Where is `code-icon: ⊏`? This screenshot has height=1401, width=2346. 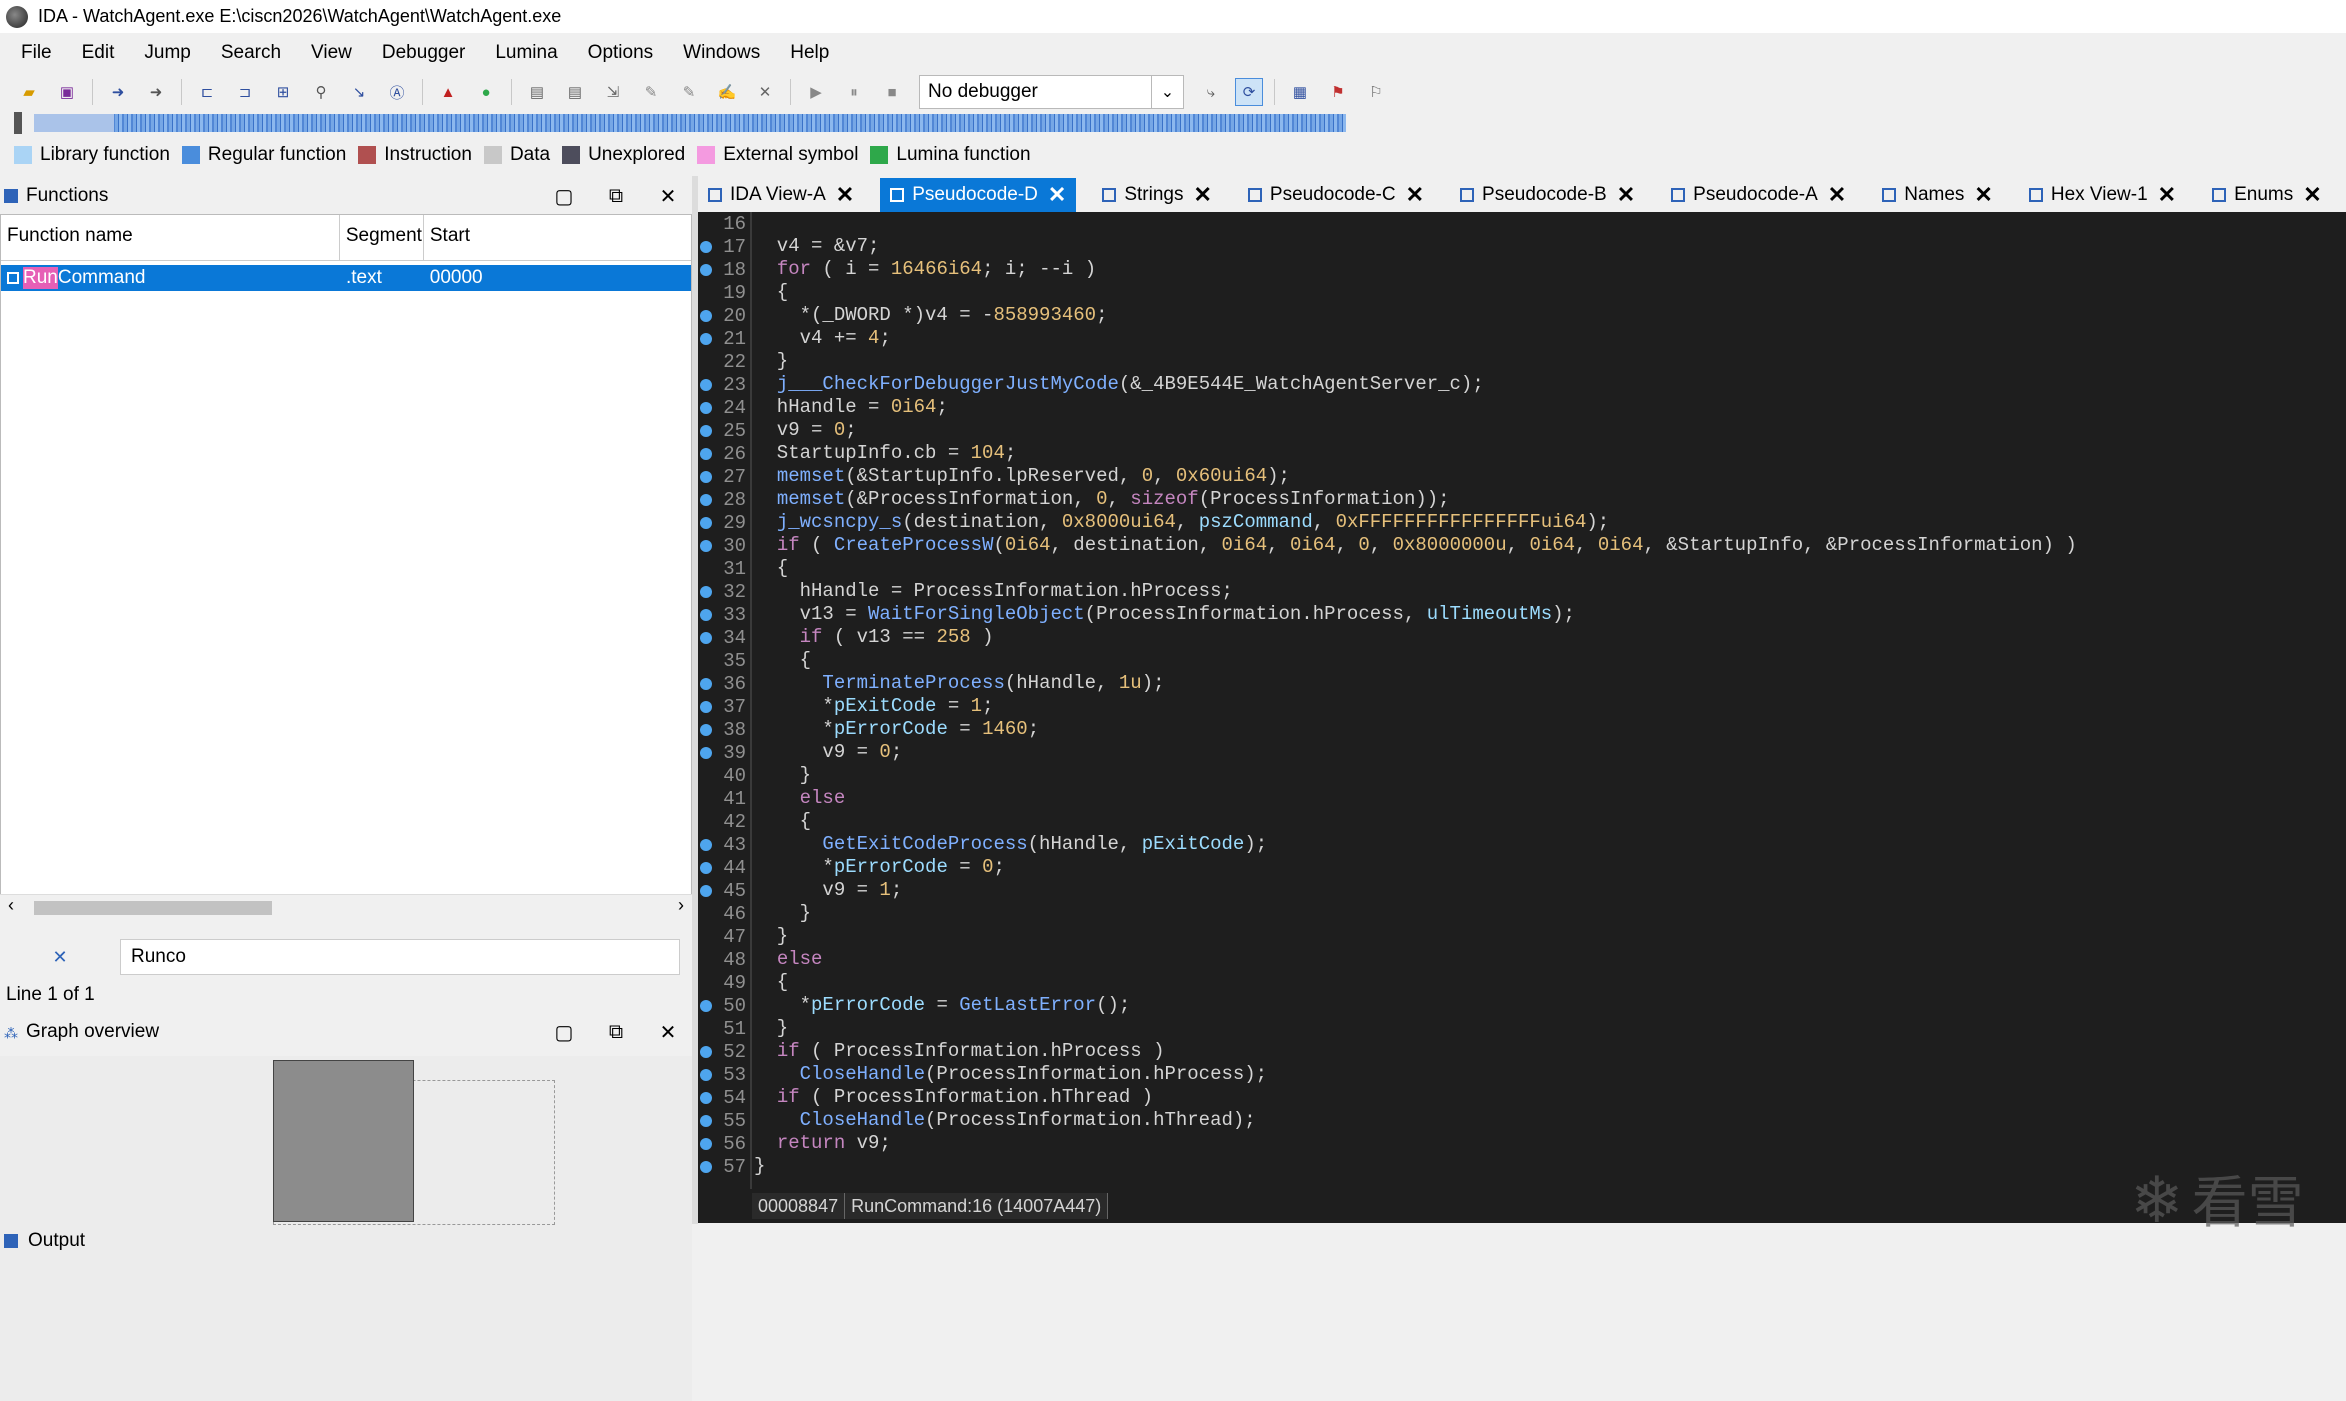
code-icon: ⊏ is located at coordinates (207, 92).